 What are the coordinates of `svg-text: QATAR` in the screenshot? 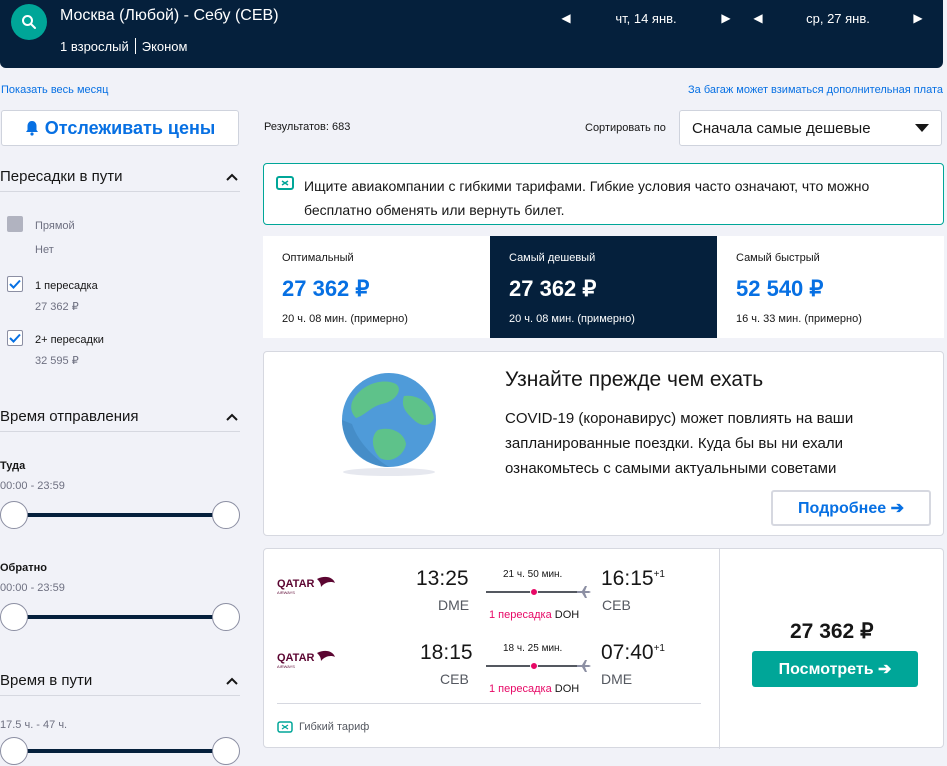 It's located at (296, 658).